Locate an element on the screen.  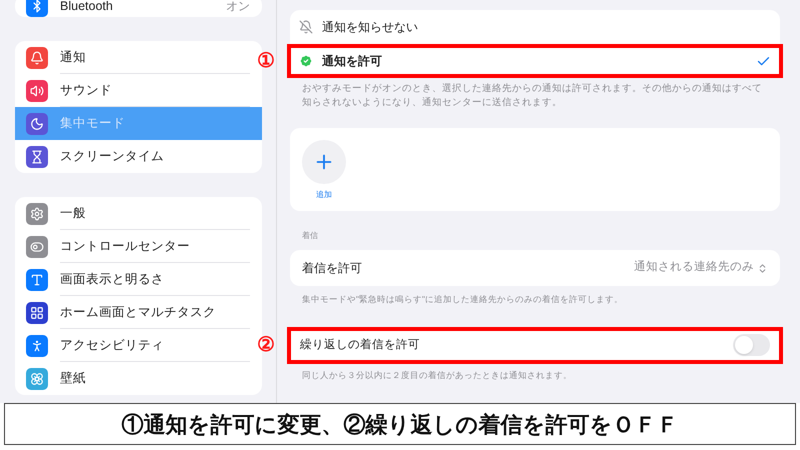
hourglass-icon is located at coordinates (37, 157).